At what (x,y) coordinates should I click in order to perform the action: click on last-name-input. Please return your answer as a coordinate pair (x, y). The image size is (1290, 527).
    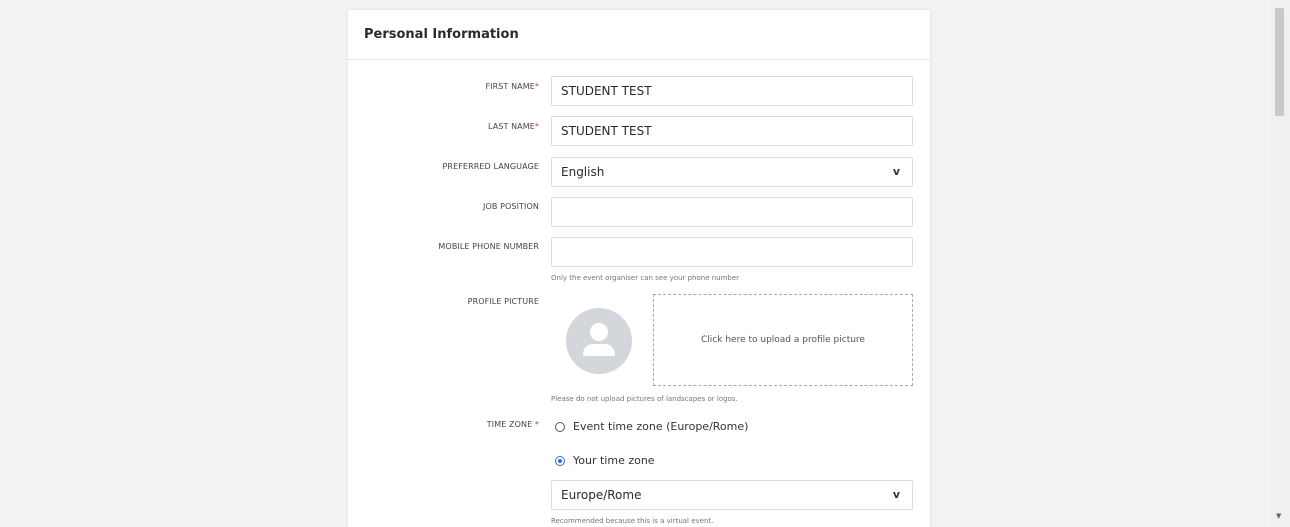
    Looking at the image, I should click on (732, 131).